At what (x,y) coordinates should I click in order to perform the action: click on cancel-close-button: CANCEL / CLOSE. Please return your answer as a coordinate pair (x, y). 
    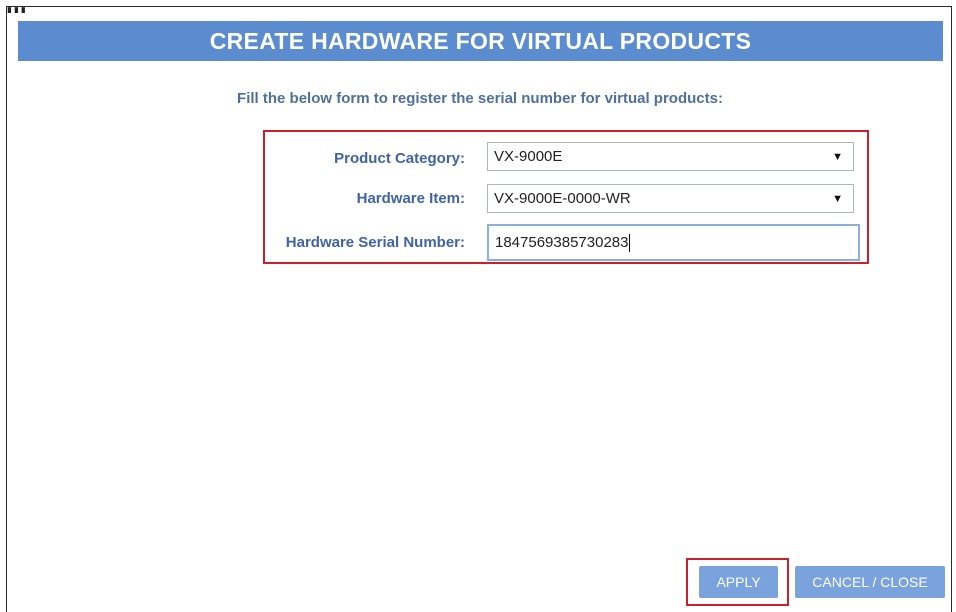
    Looking at the image, I should click on (870, 582).